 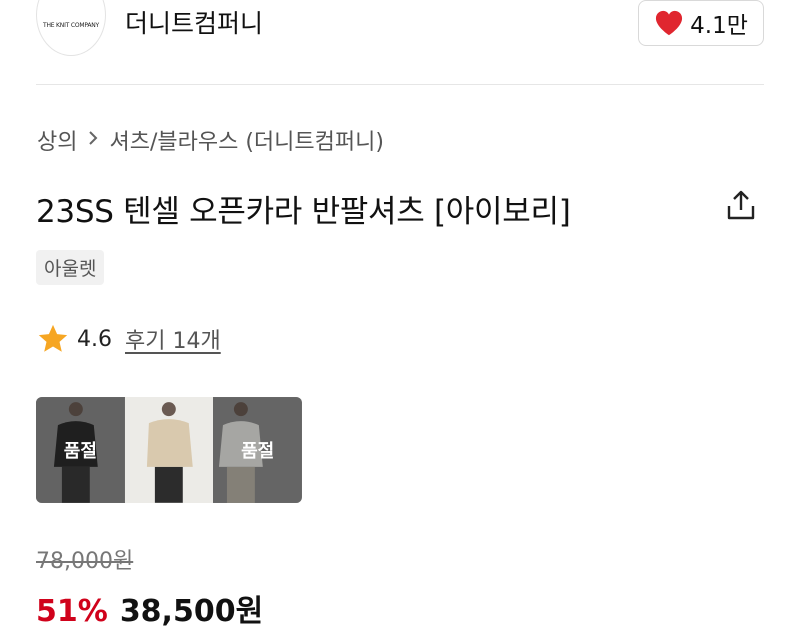 I want to click on heart-icon, so click(x=669, y=23).